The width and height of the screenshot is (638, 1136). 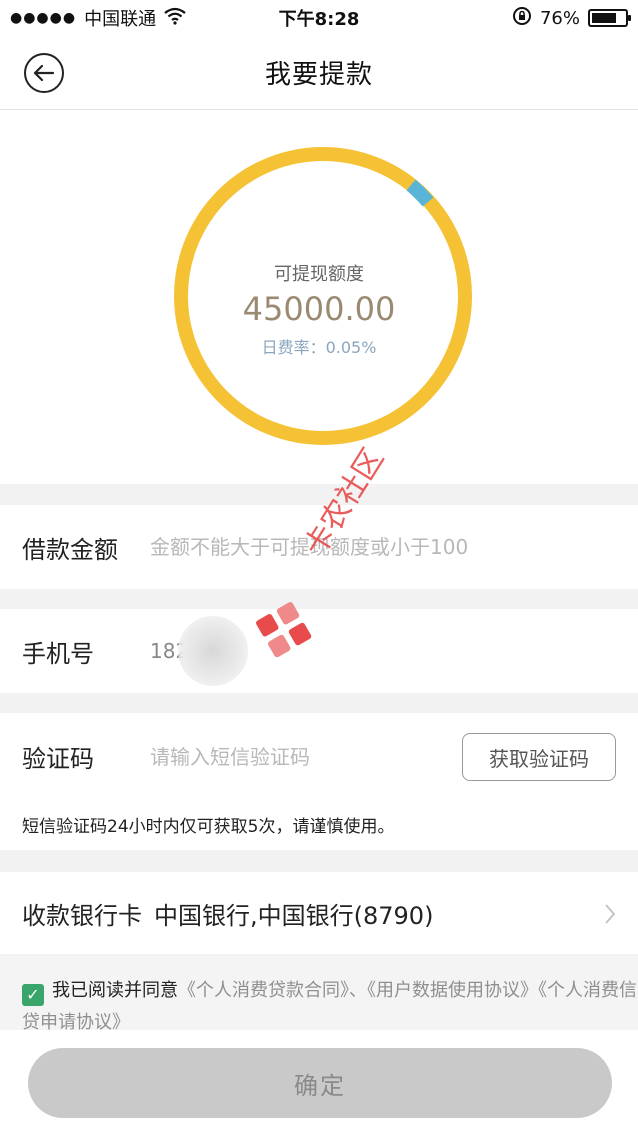 I want to click on credit-label: 可提现额度, so click(x=319, y=274).